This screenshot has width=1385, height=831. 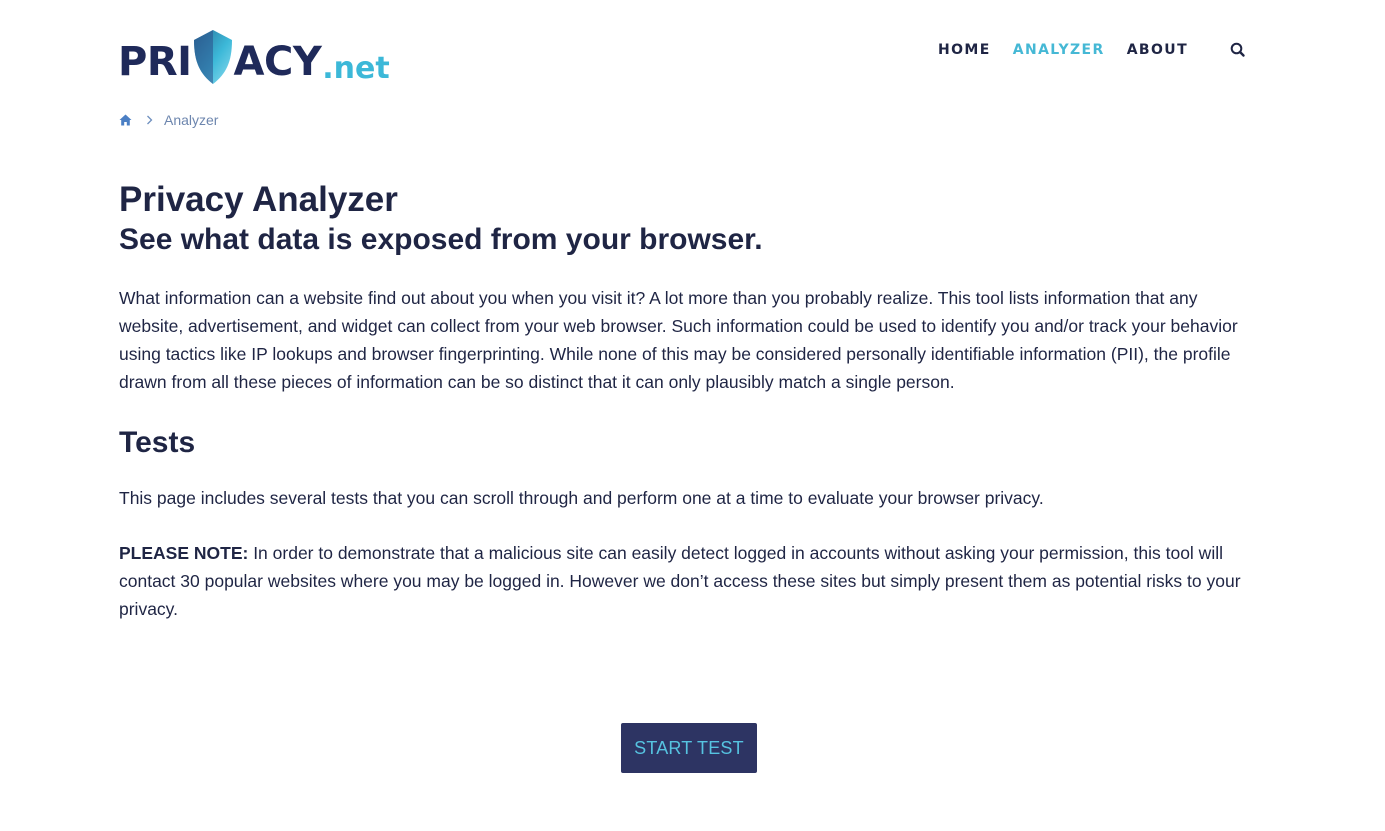 What do you see at coordinates (277, 62) in the screenshot?
I see `logo-text-right: ACY` at bounding box center [277, 62].